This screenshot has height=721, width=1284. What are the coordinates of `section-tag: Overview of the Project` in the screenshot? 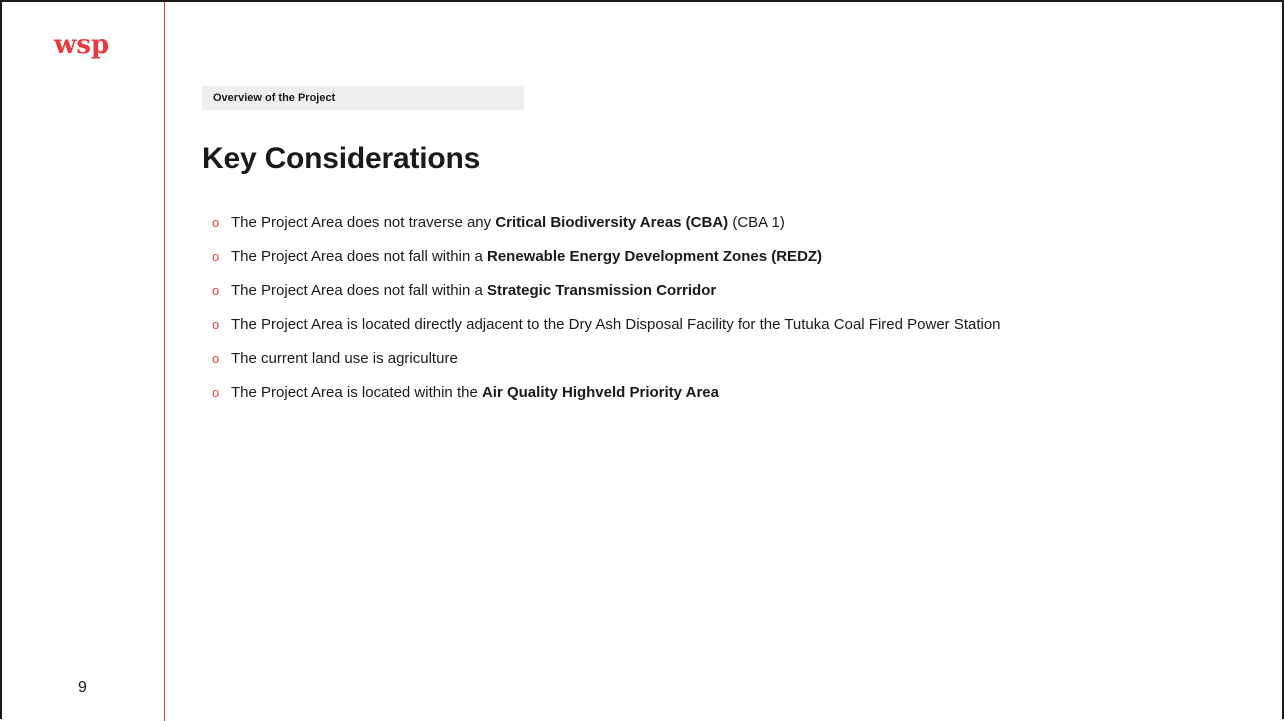 It's located at (363, 98).